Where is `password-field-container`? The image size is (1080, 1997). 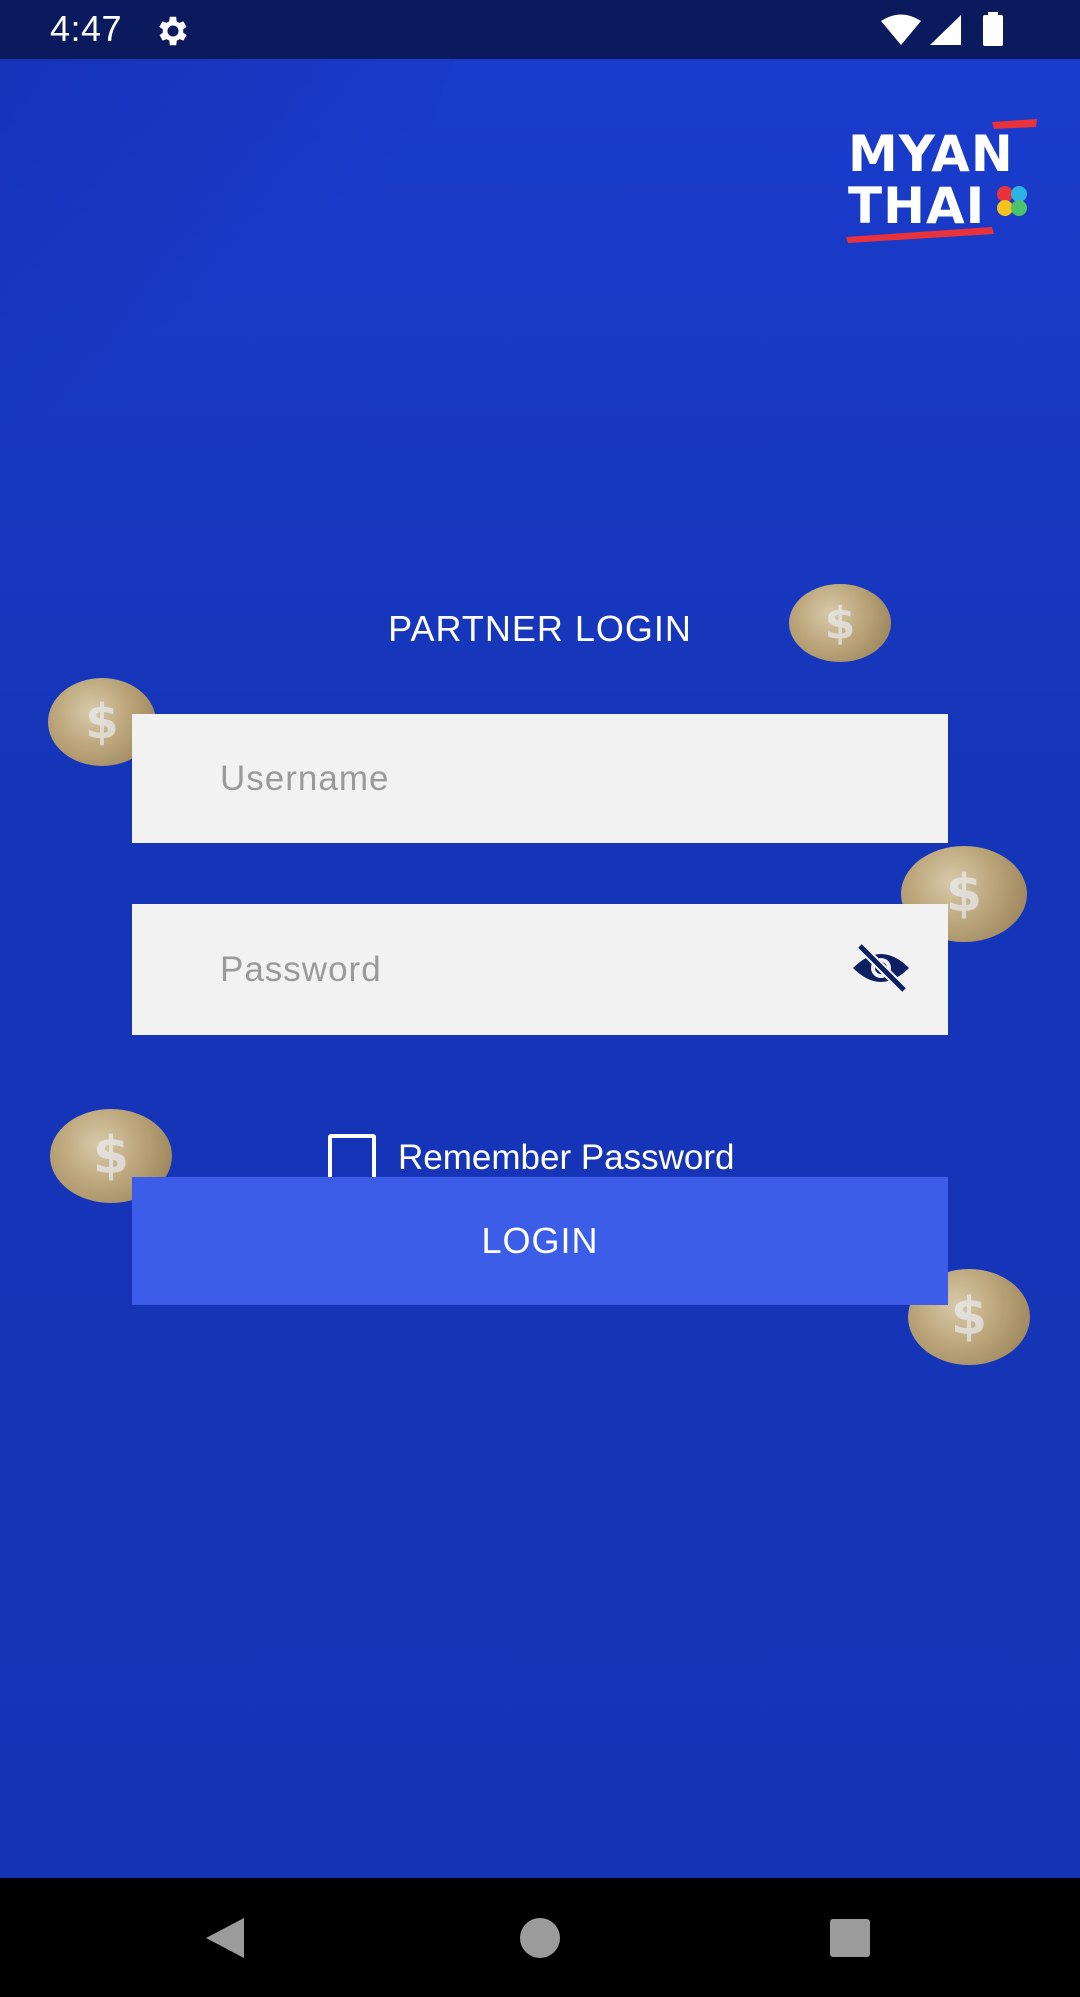 password-field-container is located at coordinates (540, 969).